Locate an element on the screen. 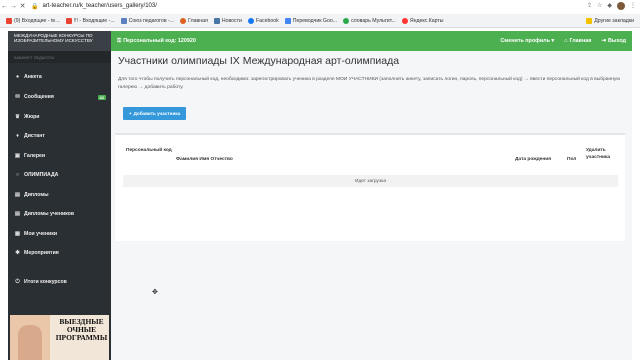 This screenshot has width=640, height=360. sidebar-item-distance: ♦ Дистант is located at coordinates (60, 136).